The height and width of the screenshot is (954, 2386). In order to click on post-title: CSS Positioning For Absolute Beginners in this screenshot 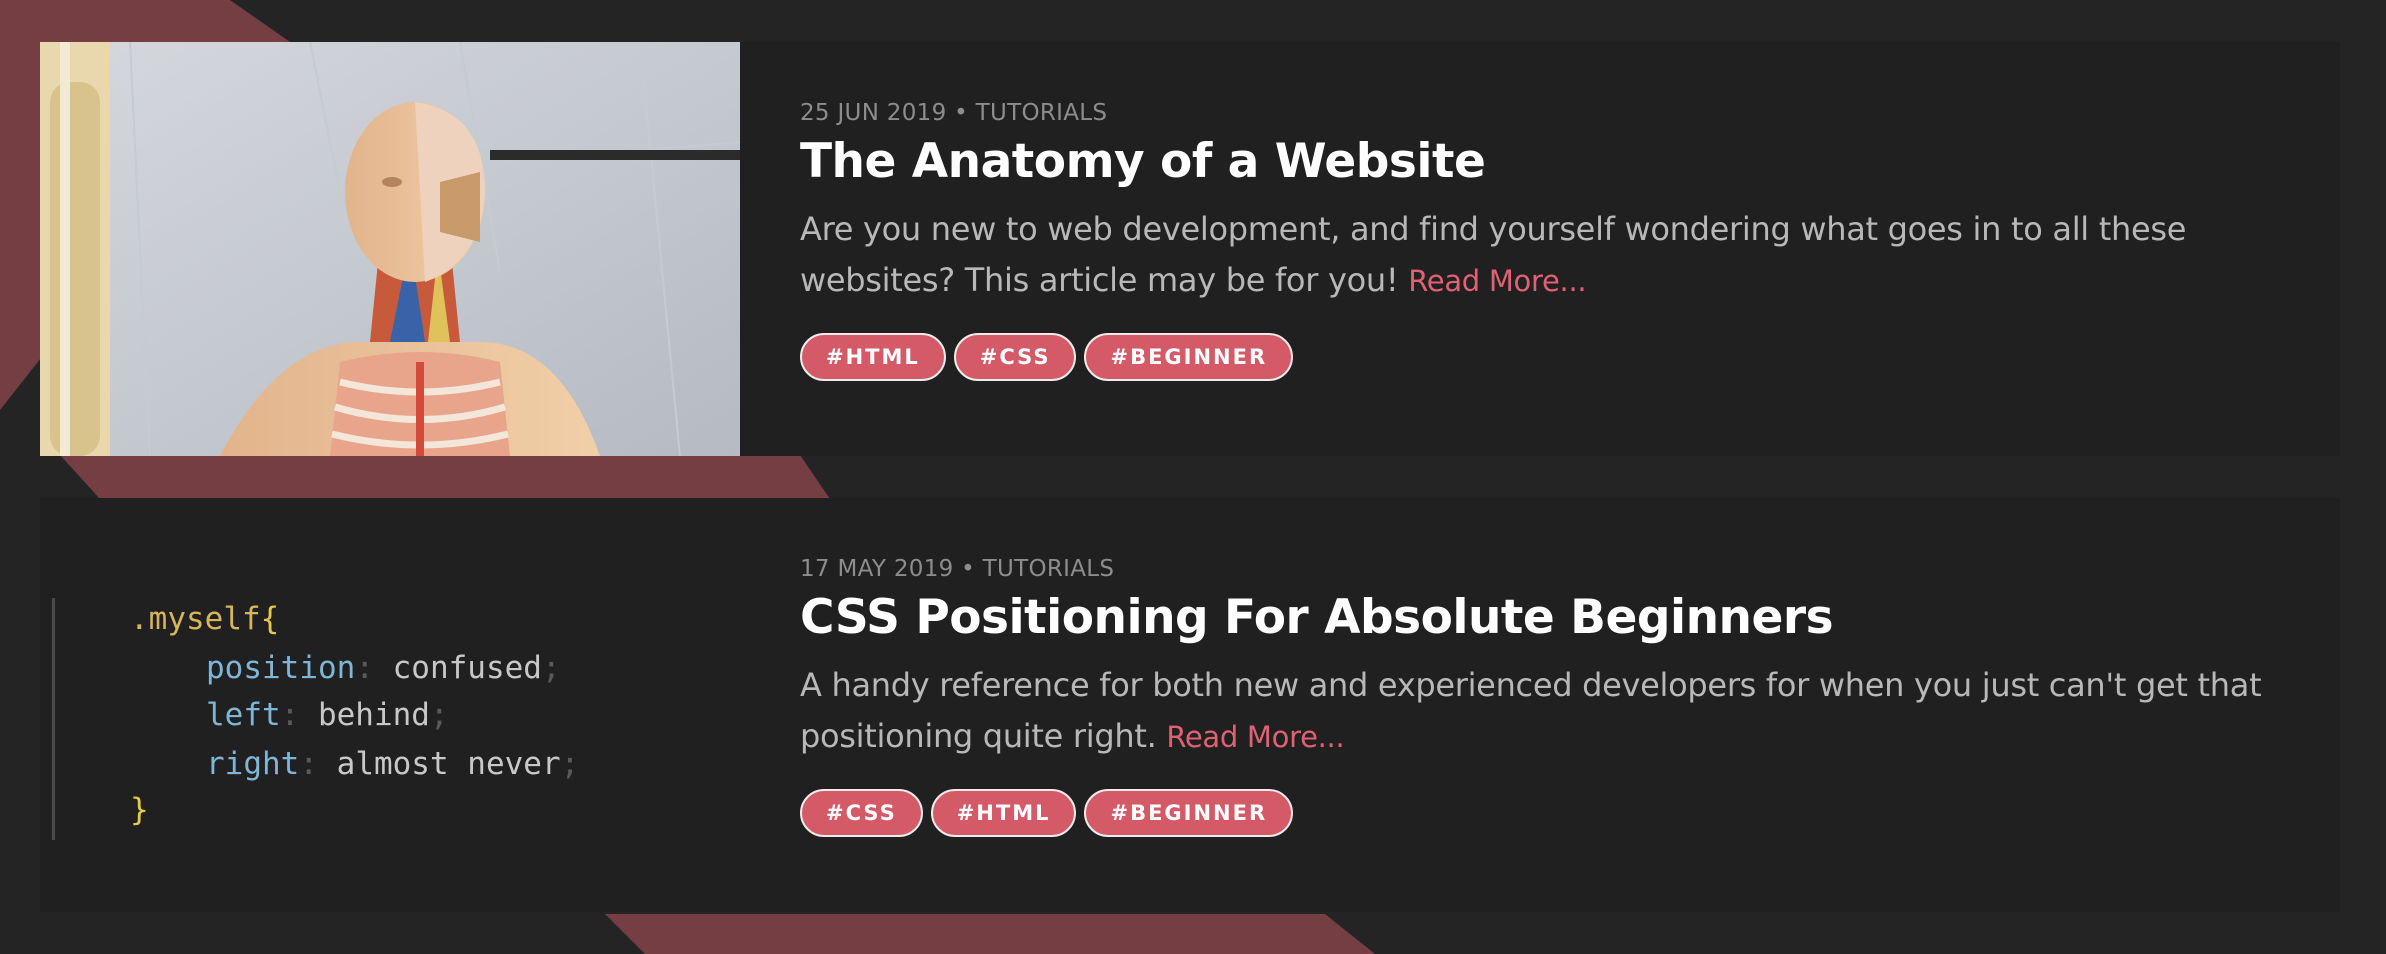, I will do `click(1570, 618)`.